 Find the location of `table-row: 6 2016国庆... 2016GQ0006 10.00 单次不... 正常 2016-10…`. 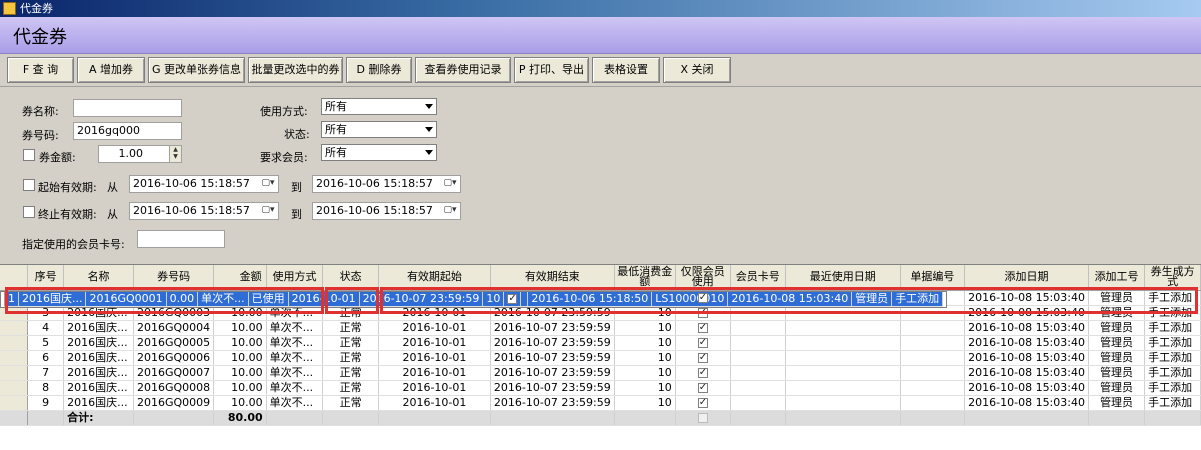

table-row: 6 2016国庆... 2016GQ0006 10.00 单次不... 正常 2016-10… is located at coordinates (600, 358).